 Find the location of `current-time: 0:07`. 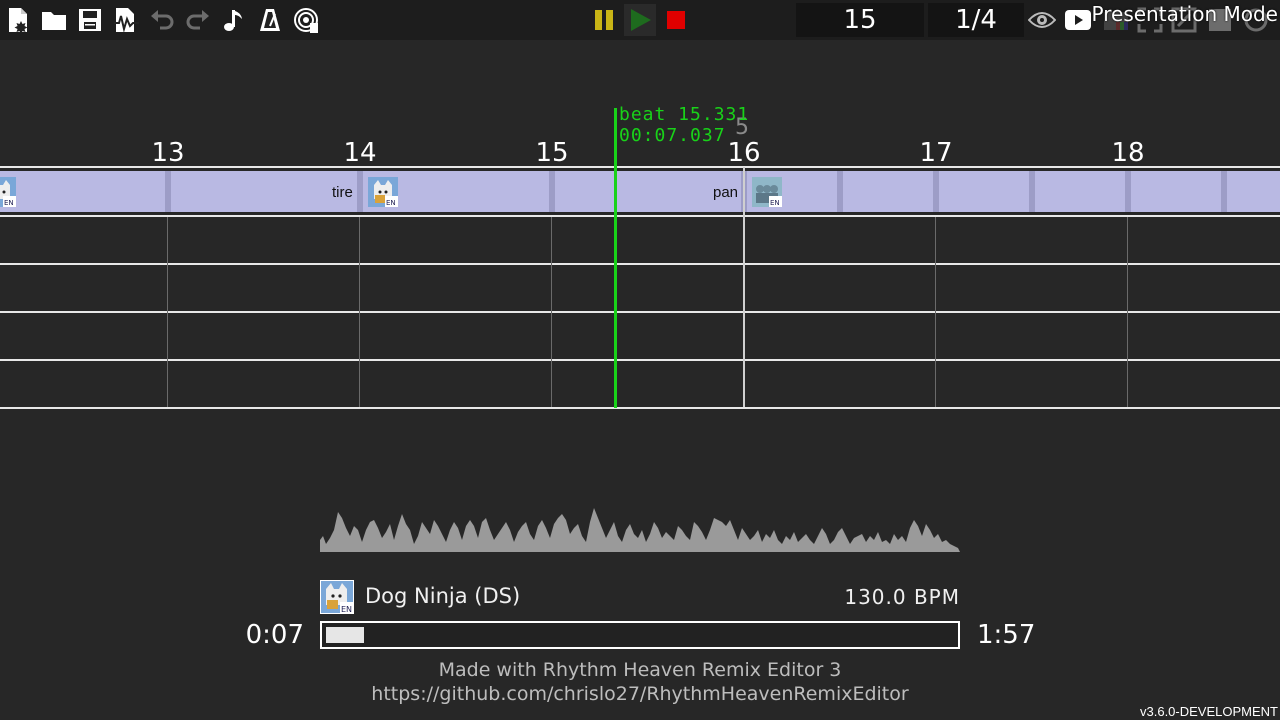

current-time: 0:07 is located at coordinates (274, 635).